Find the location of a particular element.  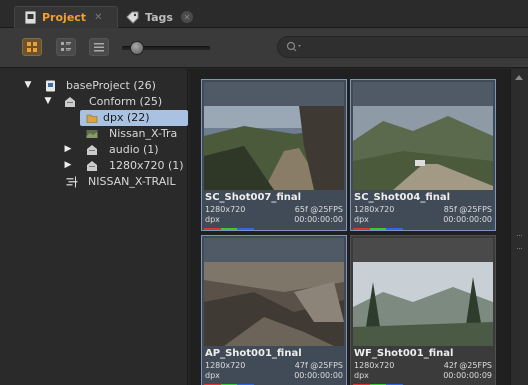

list-view-icon is located at coordinates (99, 47).